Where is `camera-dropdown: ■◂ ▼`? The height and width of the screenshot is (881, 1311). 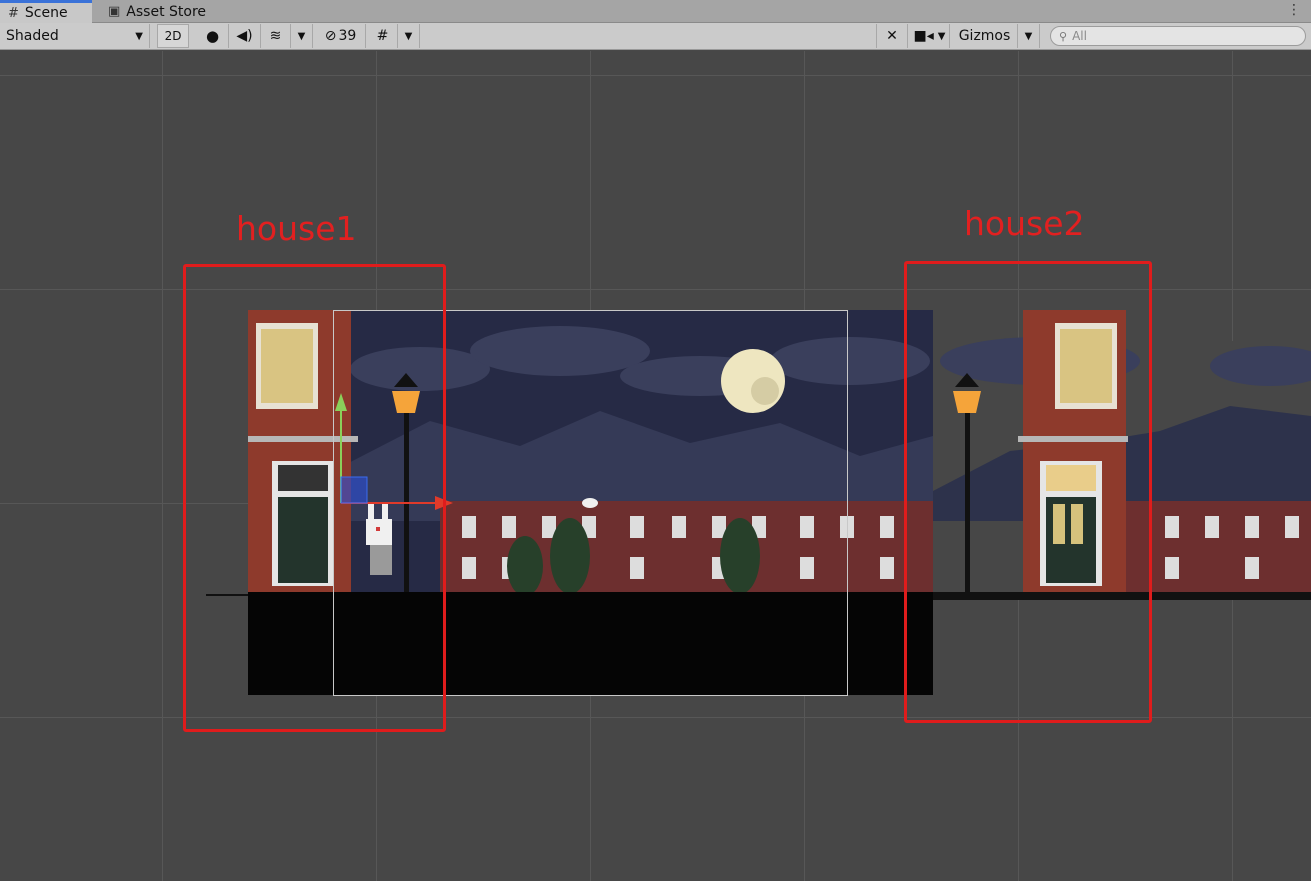 camera-dropdown: ■◂ ▼ is located at coordinates (930, 36).